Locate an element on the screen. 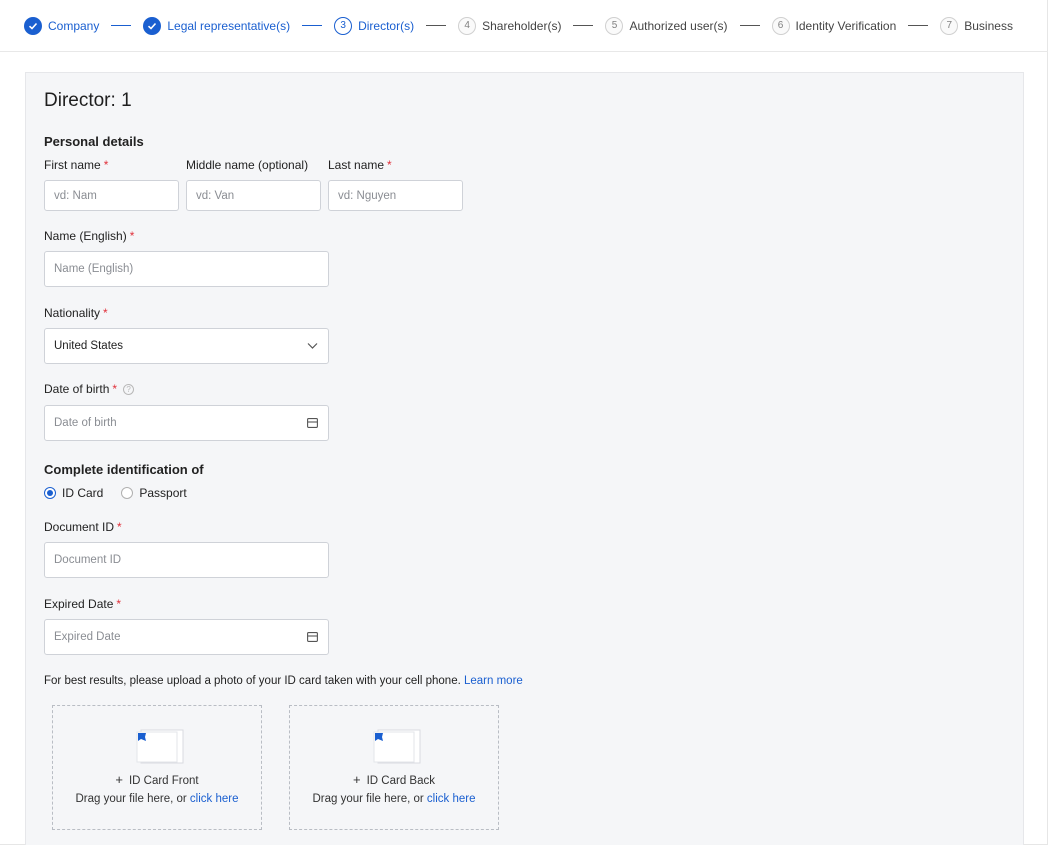 This screenshot has width=1048, height=845. step-business: 7 Business is located at coordinates (976, 25).